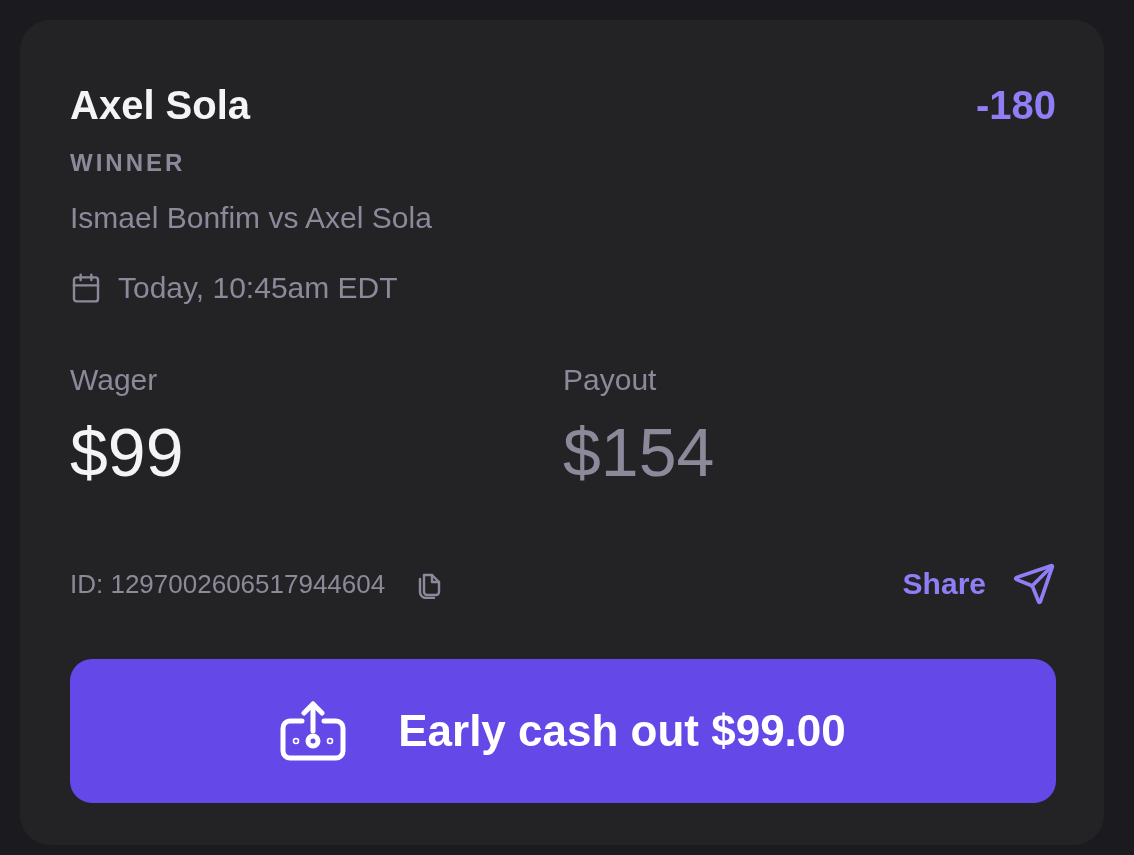 The image size is (1134, 855). Describe the element at coordinates (114, 380) in the screenshot. I see `stat-label: Wager` at that location.